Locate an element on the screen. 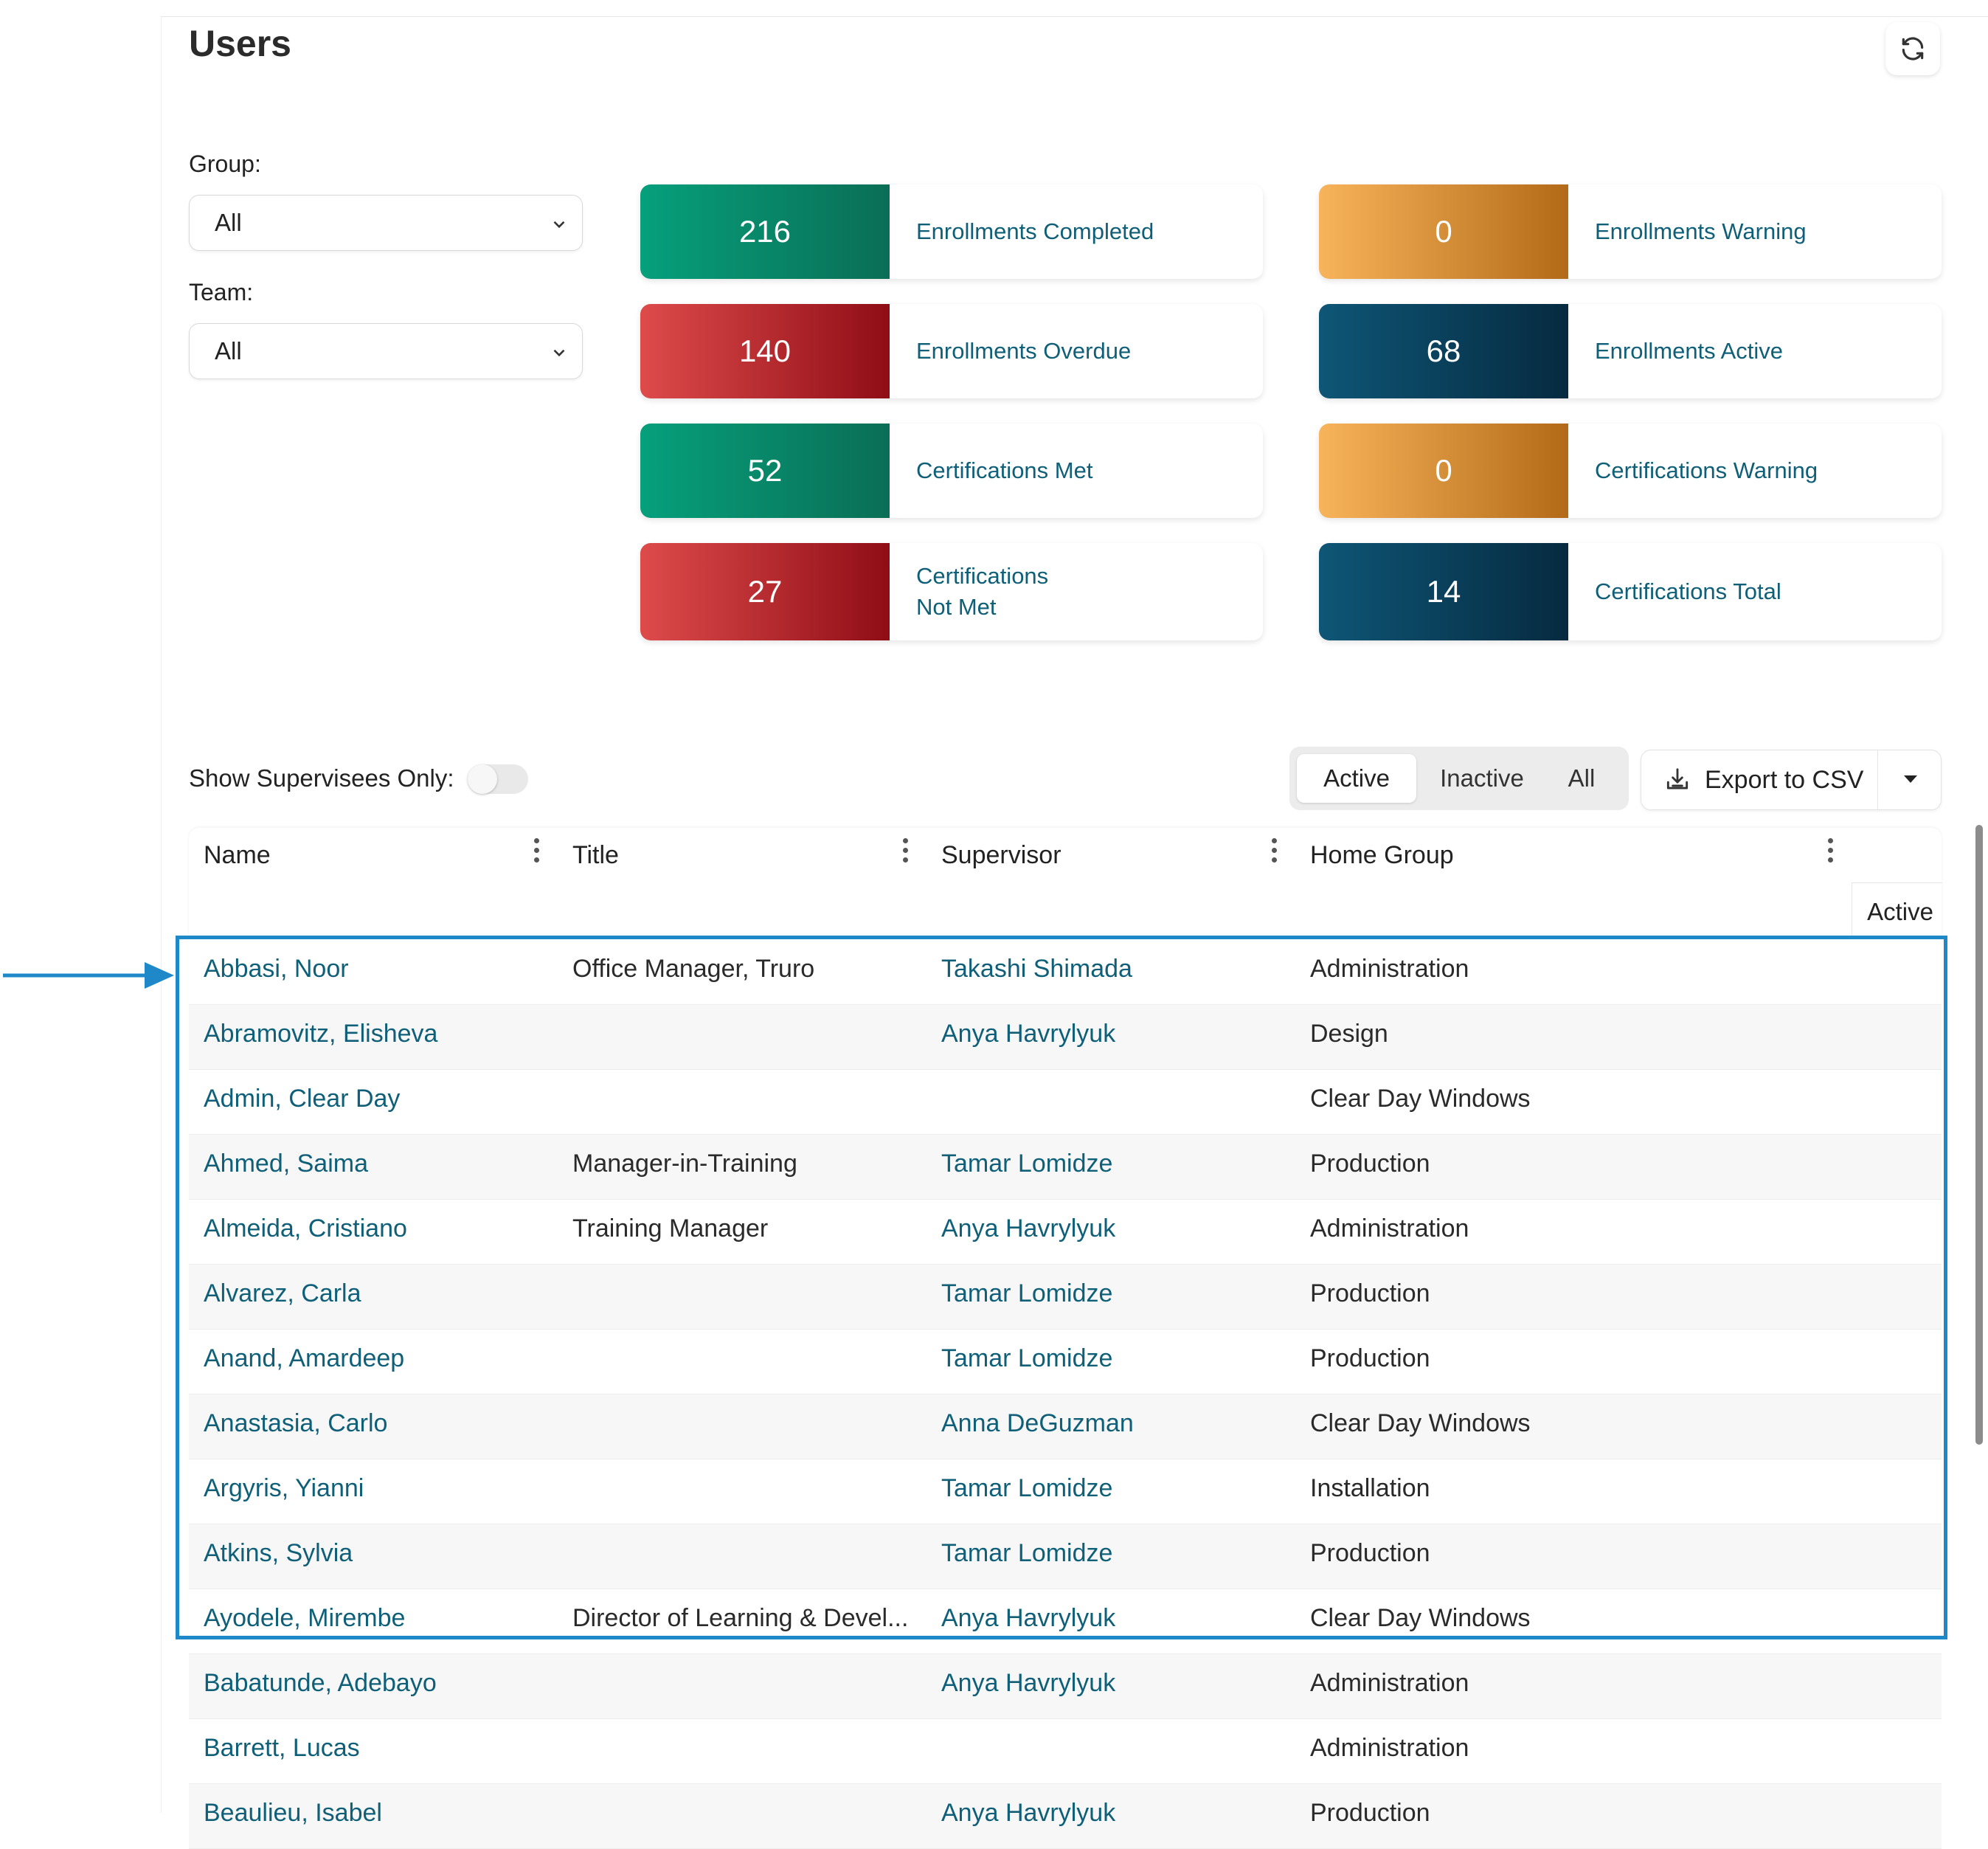 This screenshot has width=1988, height=1849. stat-card-enrollments-completed: 216 Enrollments Completed is located at coordinates (952, 231).